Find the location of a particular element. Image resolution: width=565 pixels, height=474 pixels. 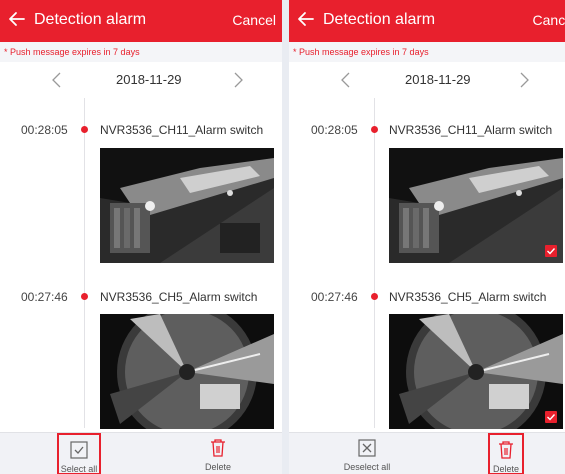

select-all-button: Select all is located at coordinates (79, 453).